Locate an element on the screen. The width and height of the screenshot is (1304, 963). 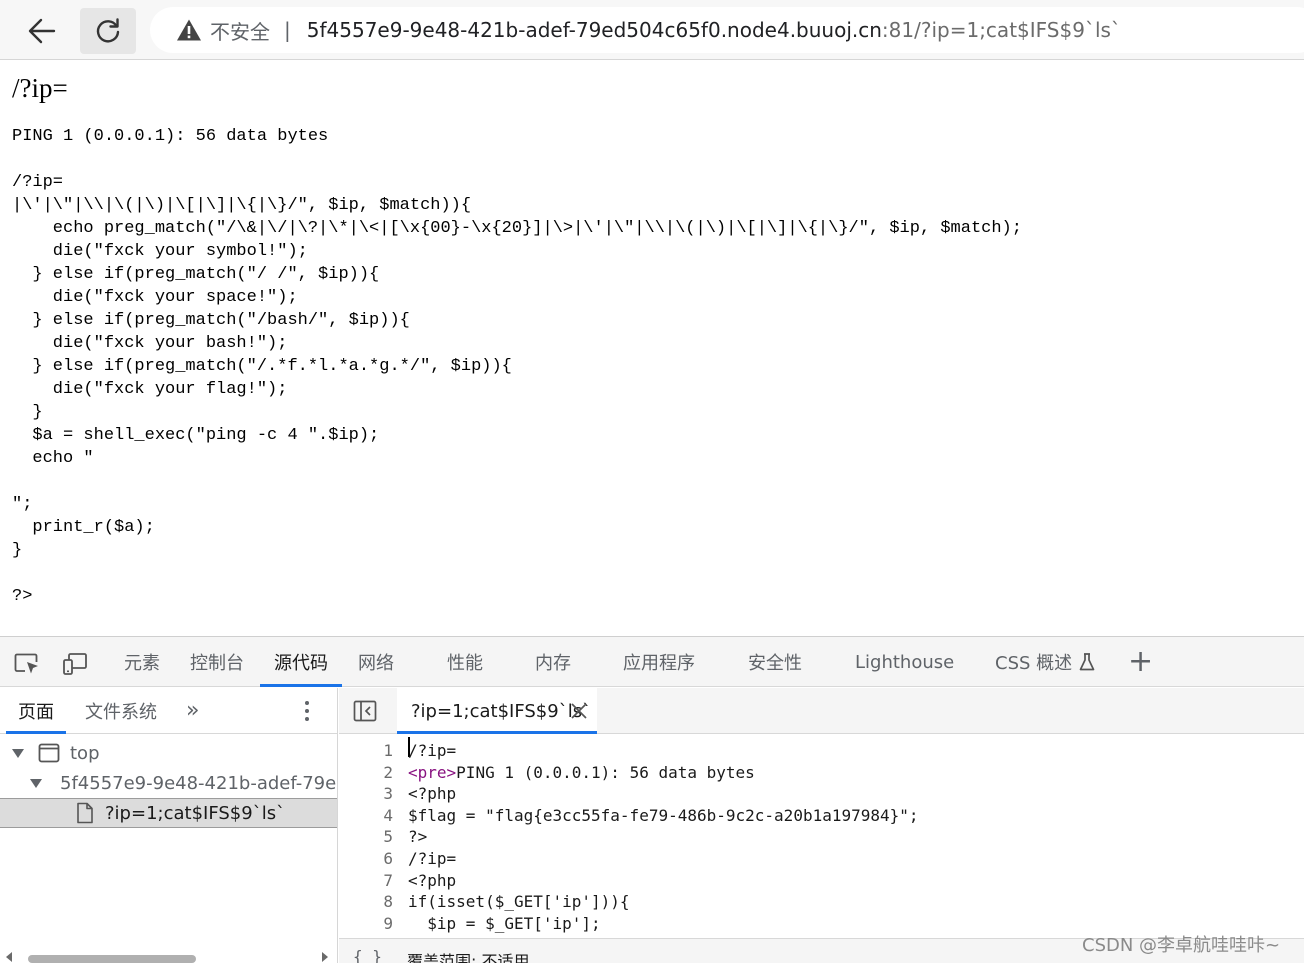
tab-application: 应用程序 is located at coordinates (659, 662).